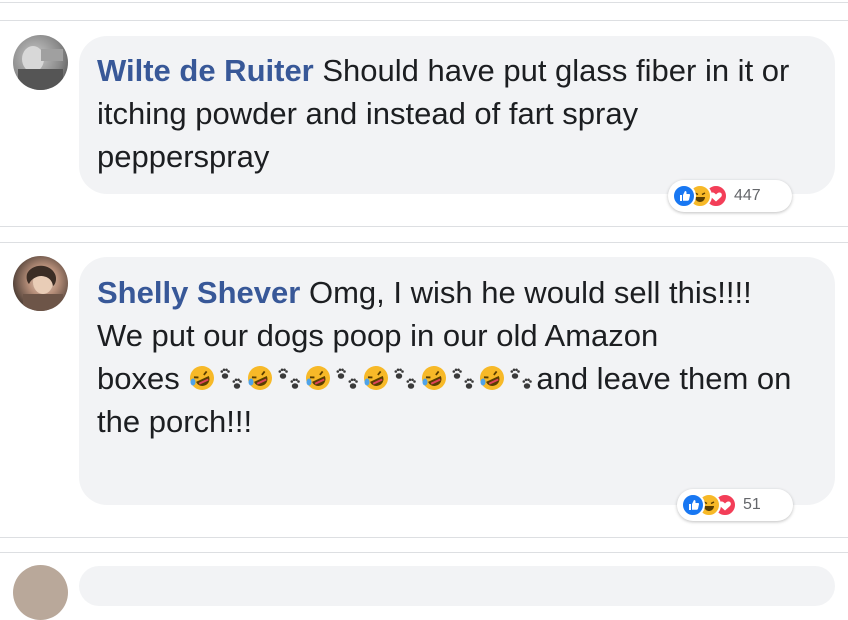 This screenshot has height=620, width=848. I want to click on comment-bubble, so click(457, 586).